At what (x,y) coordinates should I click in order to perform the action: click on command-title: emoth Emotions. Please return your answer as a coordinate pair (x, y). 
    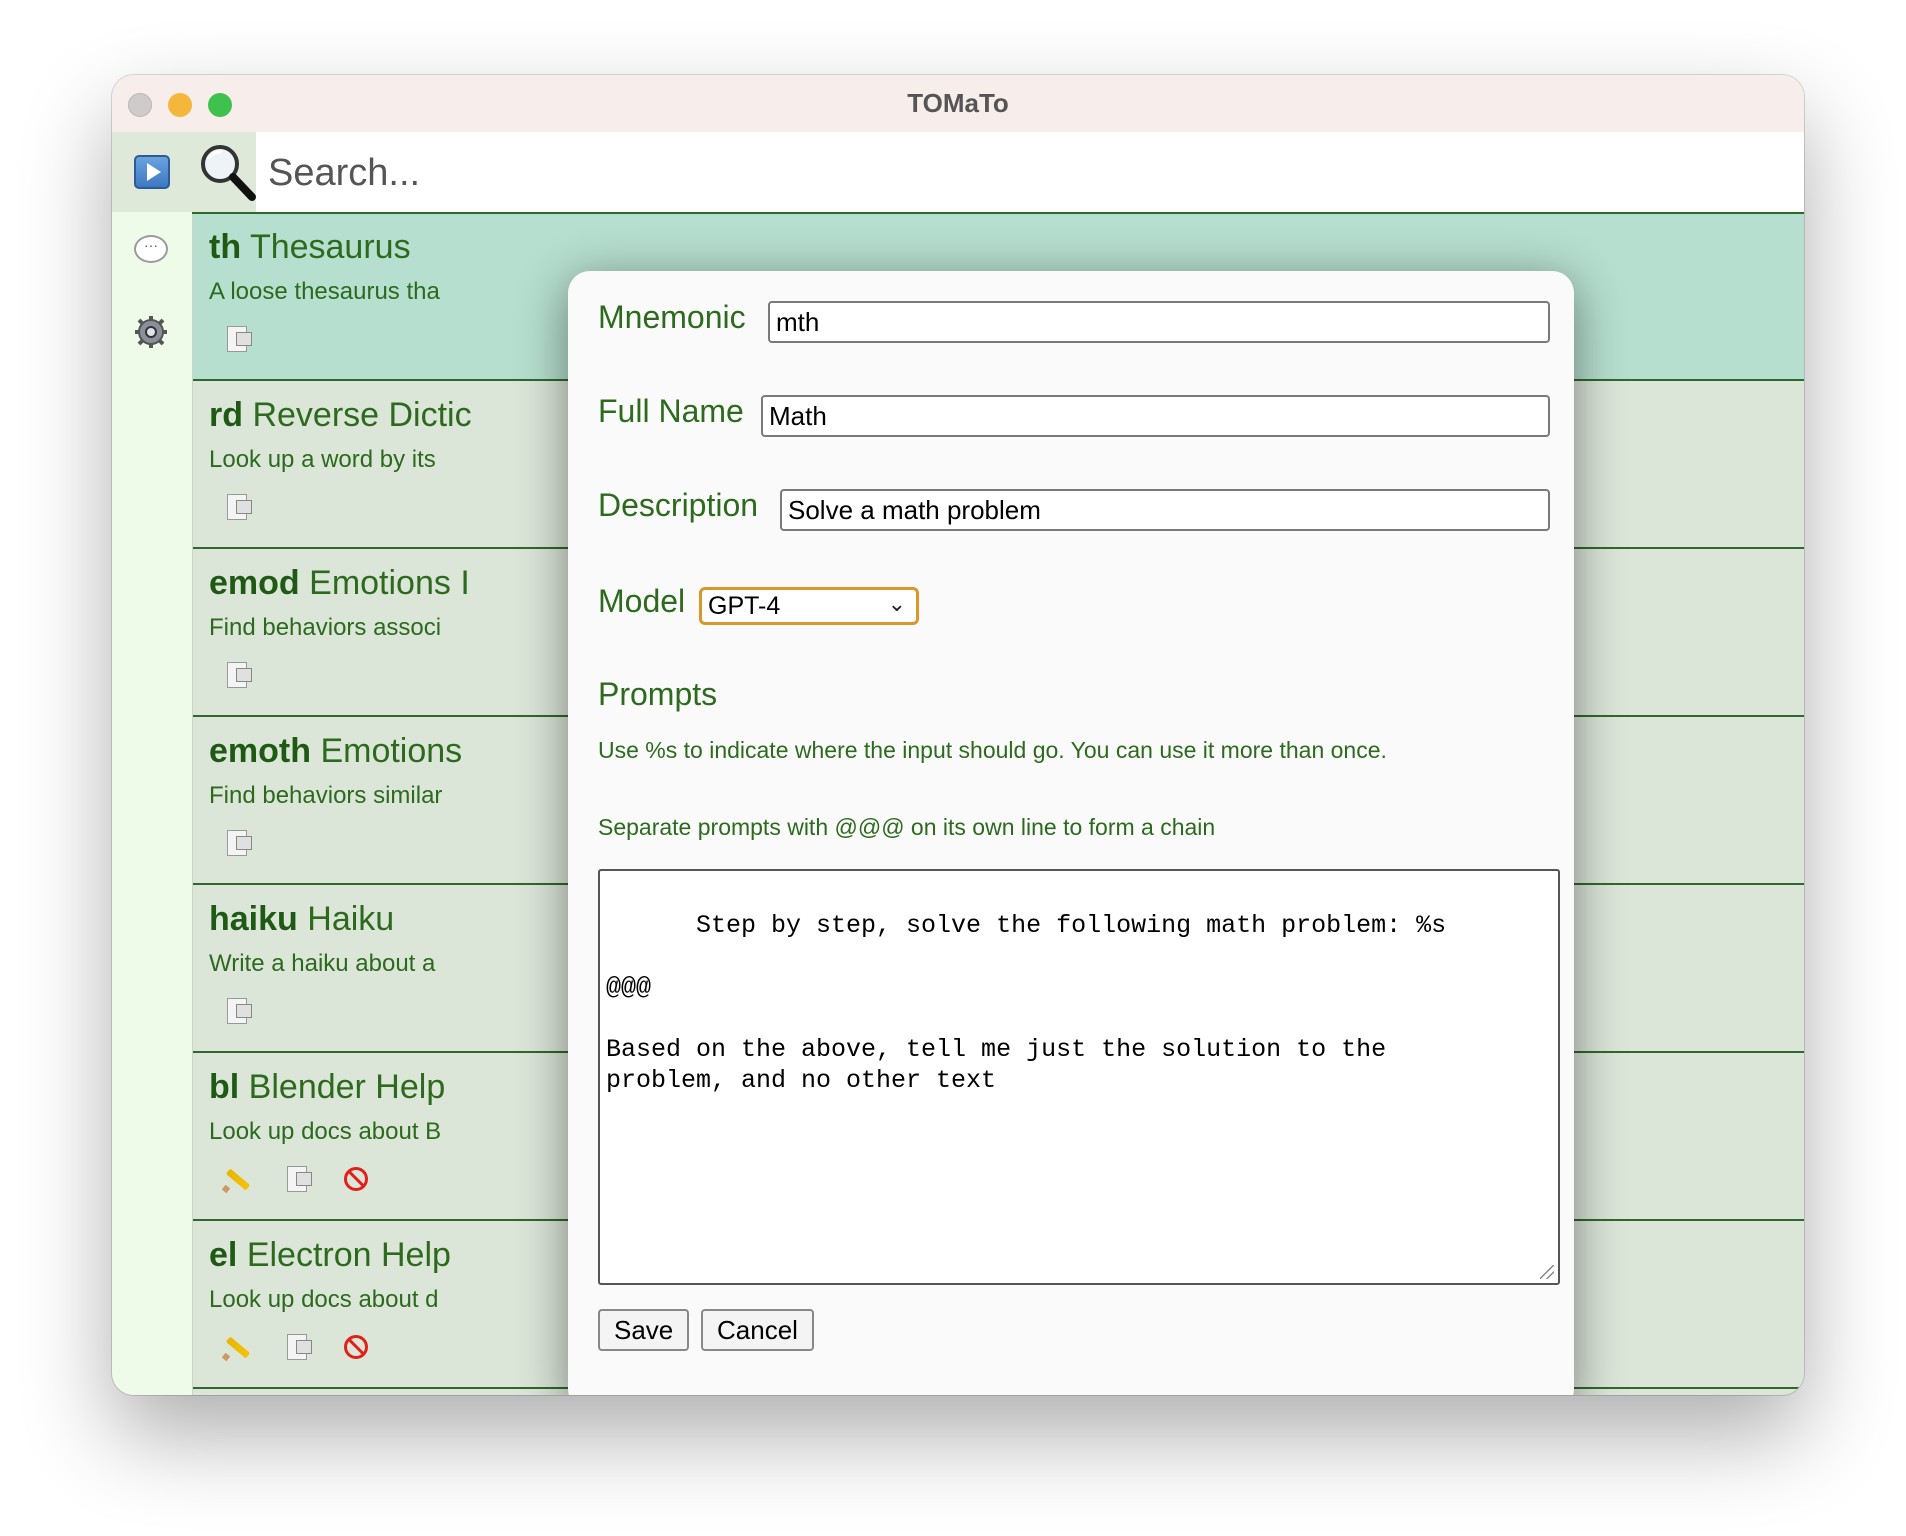
    Looking at the image, I should click on (335, 751).